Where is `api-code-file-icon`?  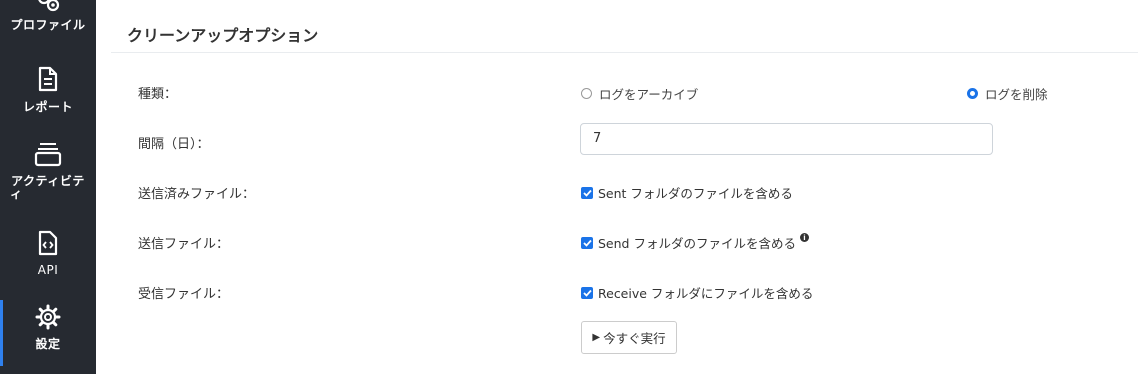
api-code-file-icon is located at coordinates (48, 243).